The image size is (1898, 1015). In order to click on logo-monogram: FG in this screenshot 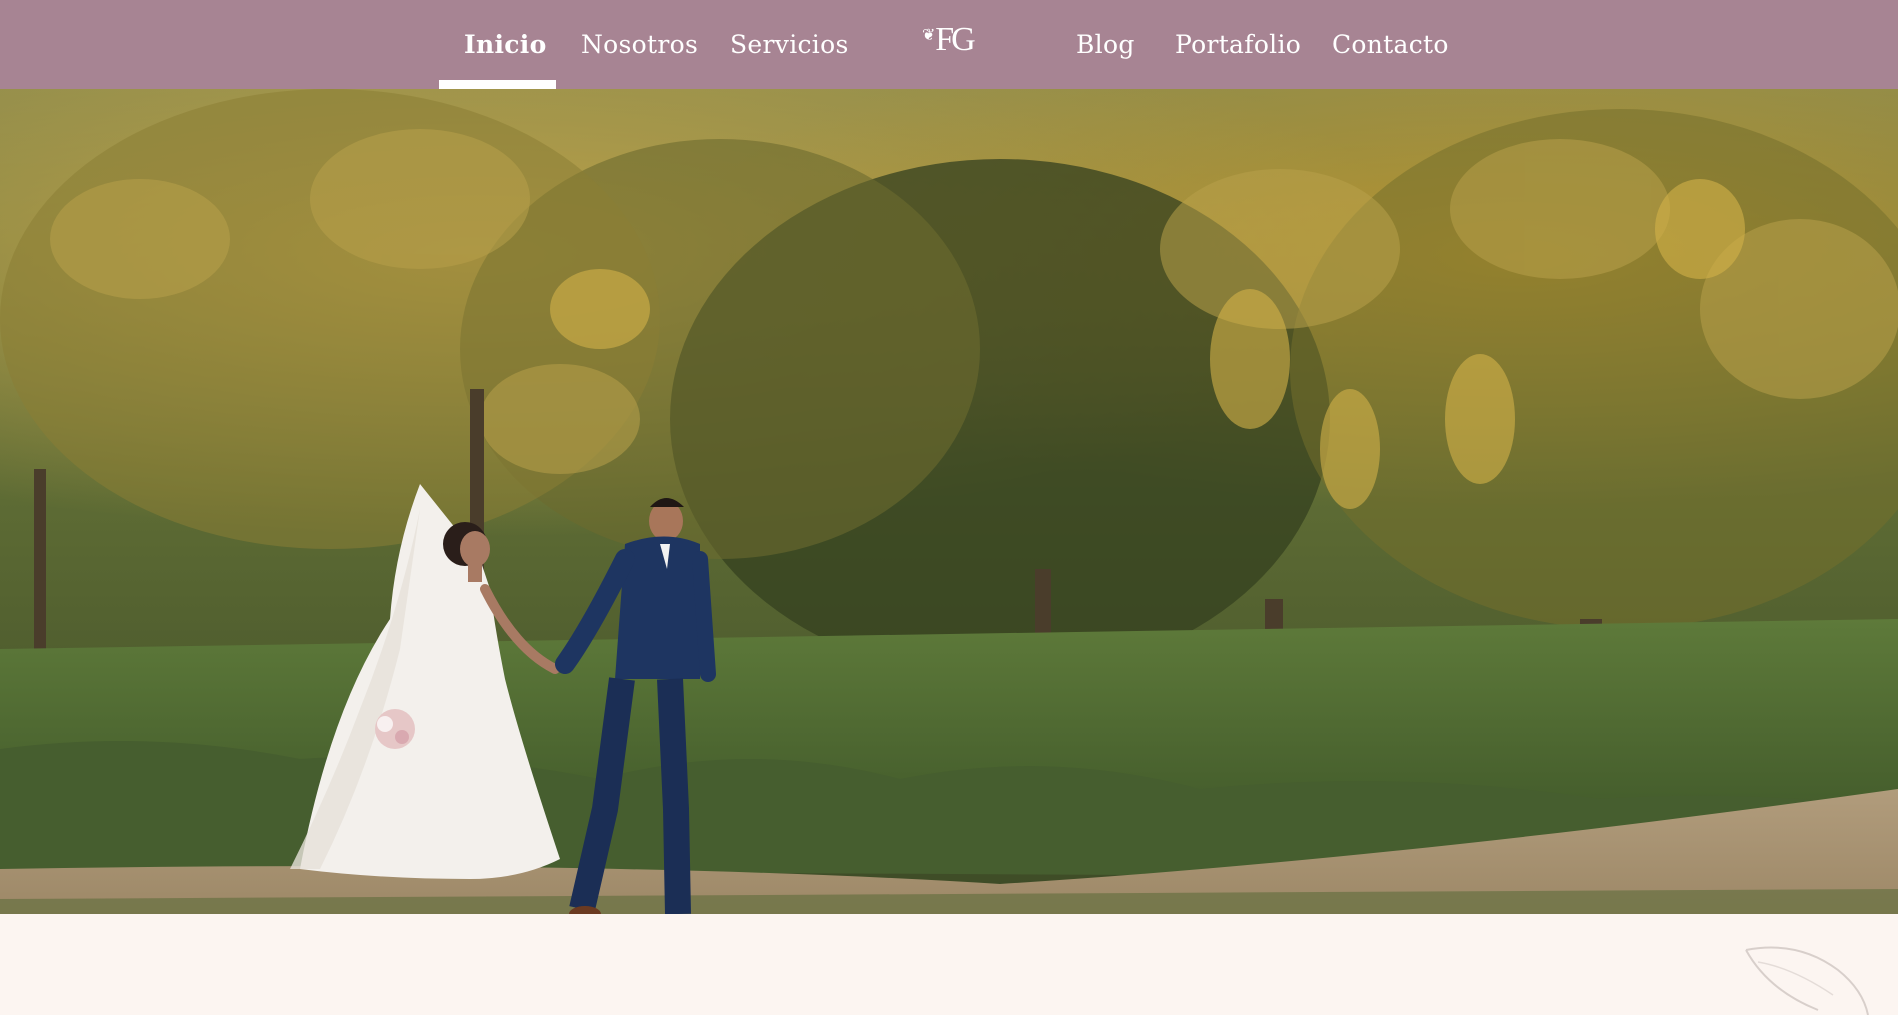, I will do `click(955, 39)`.